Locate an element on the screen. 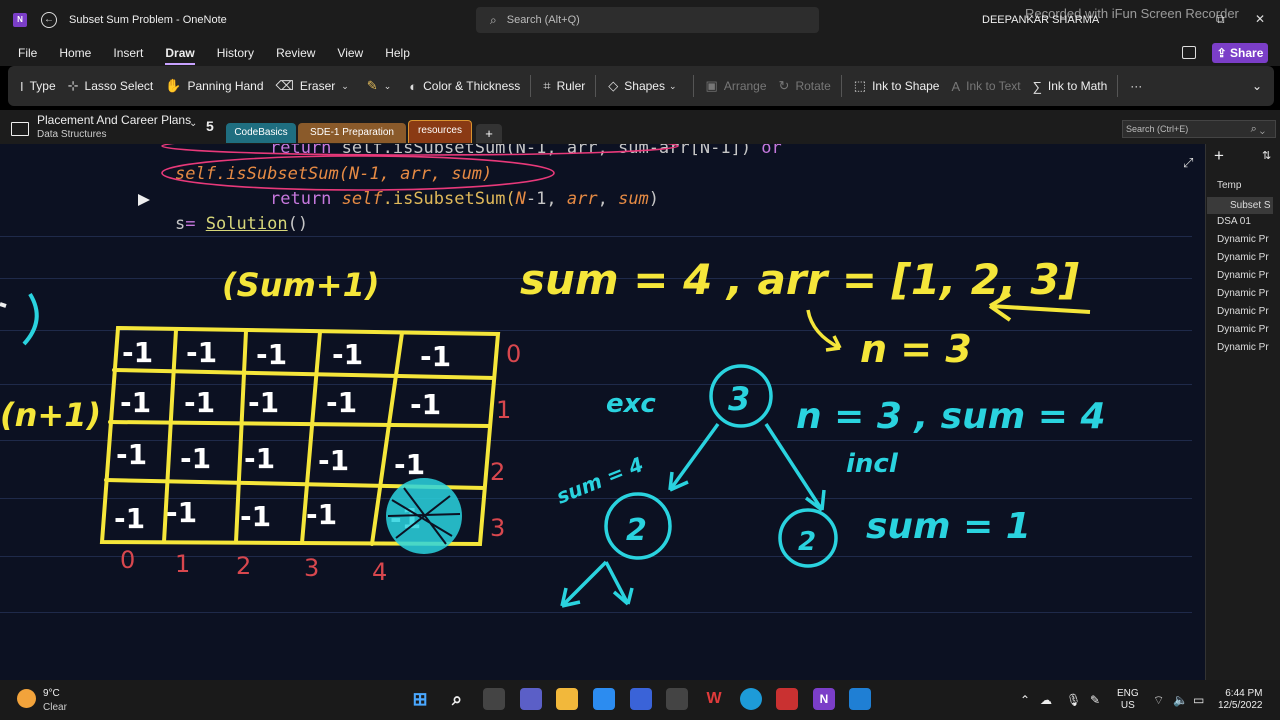 The image size is (1280, 720). microphone-icon: 🎙 is located at coordinates (1073, 700).